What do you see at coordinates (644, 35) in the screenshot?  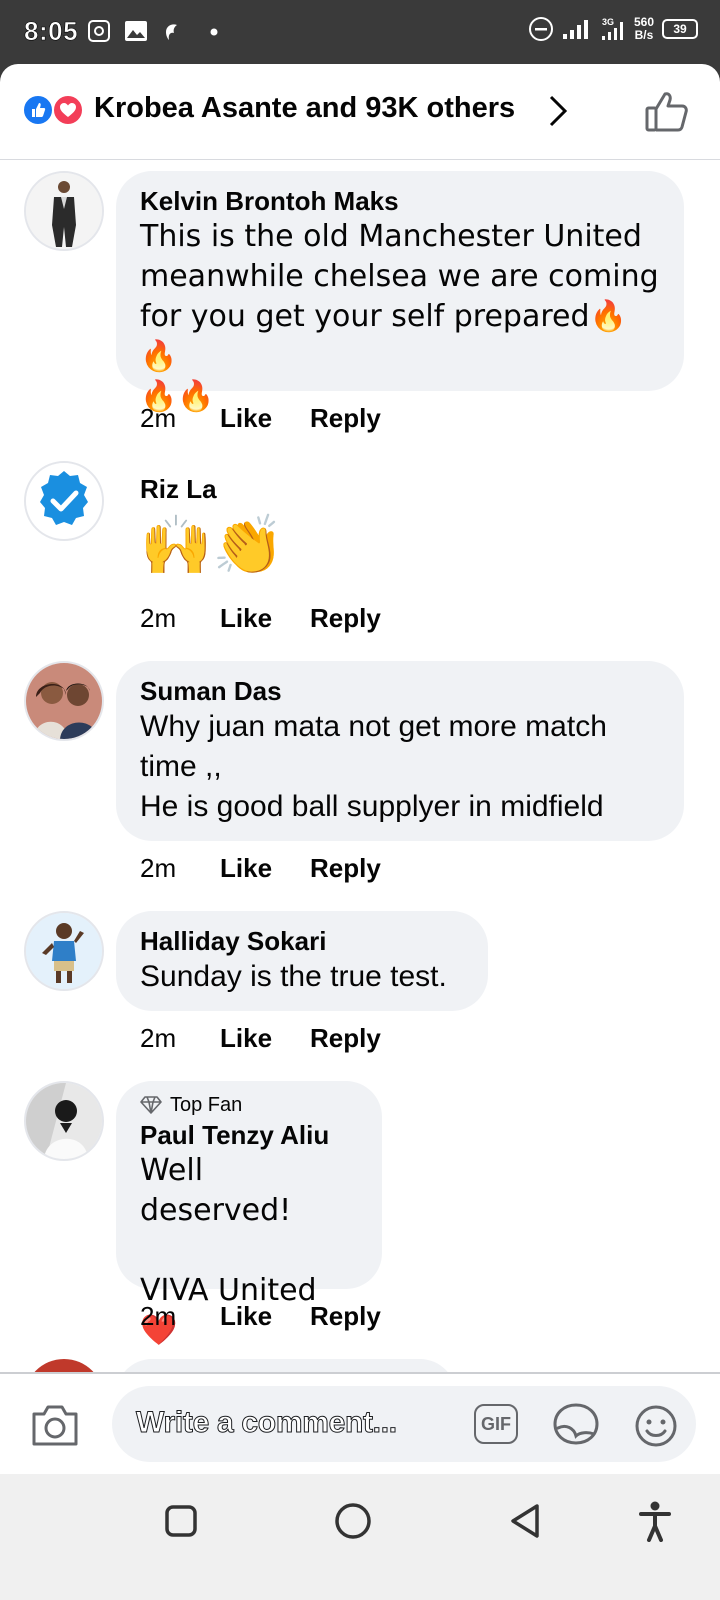 I see `net-speed-unit: B/s` at bounding box center [644, 35].